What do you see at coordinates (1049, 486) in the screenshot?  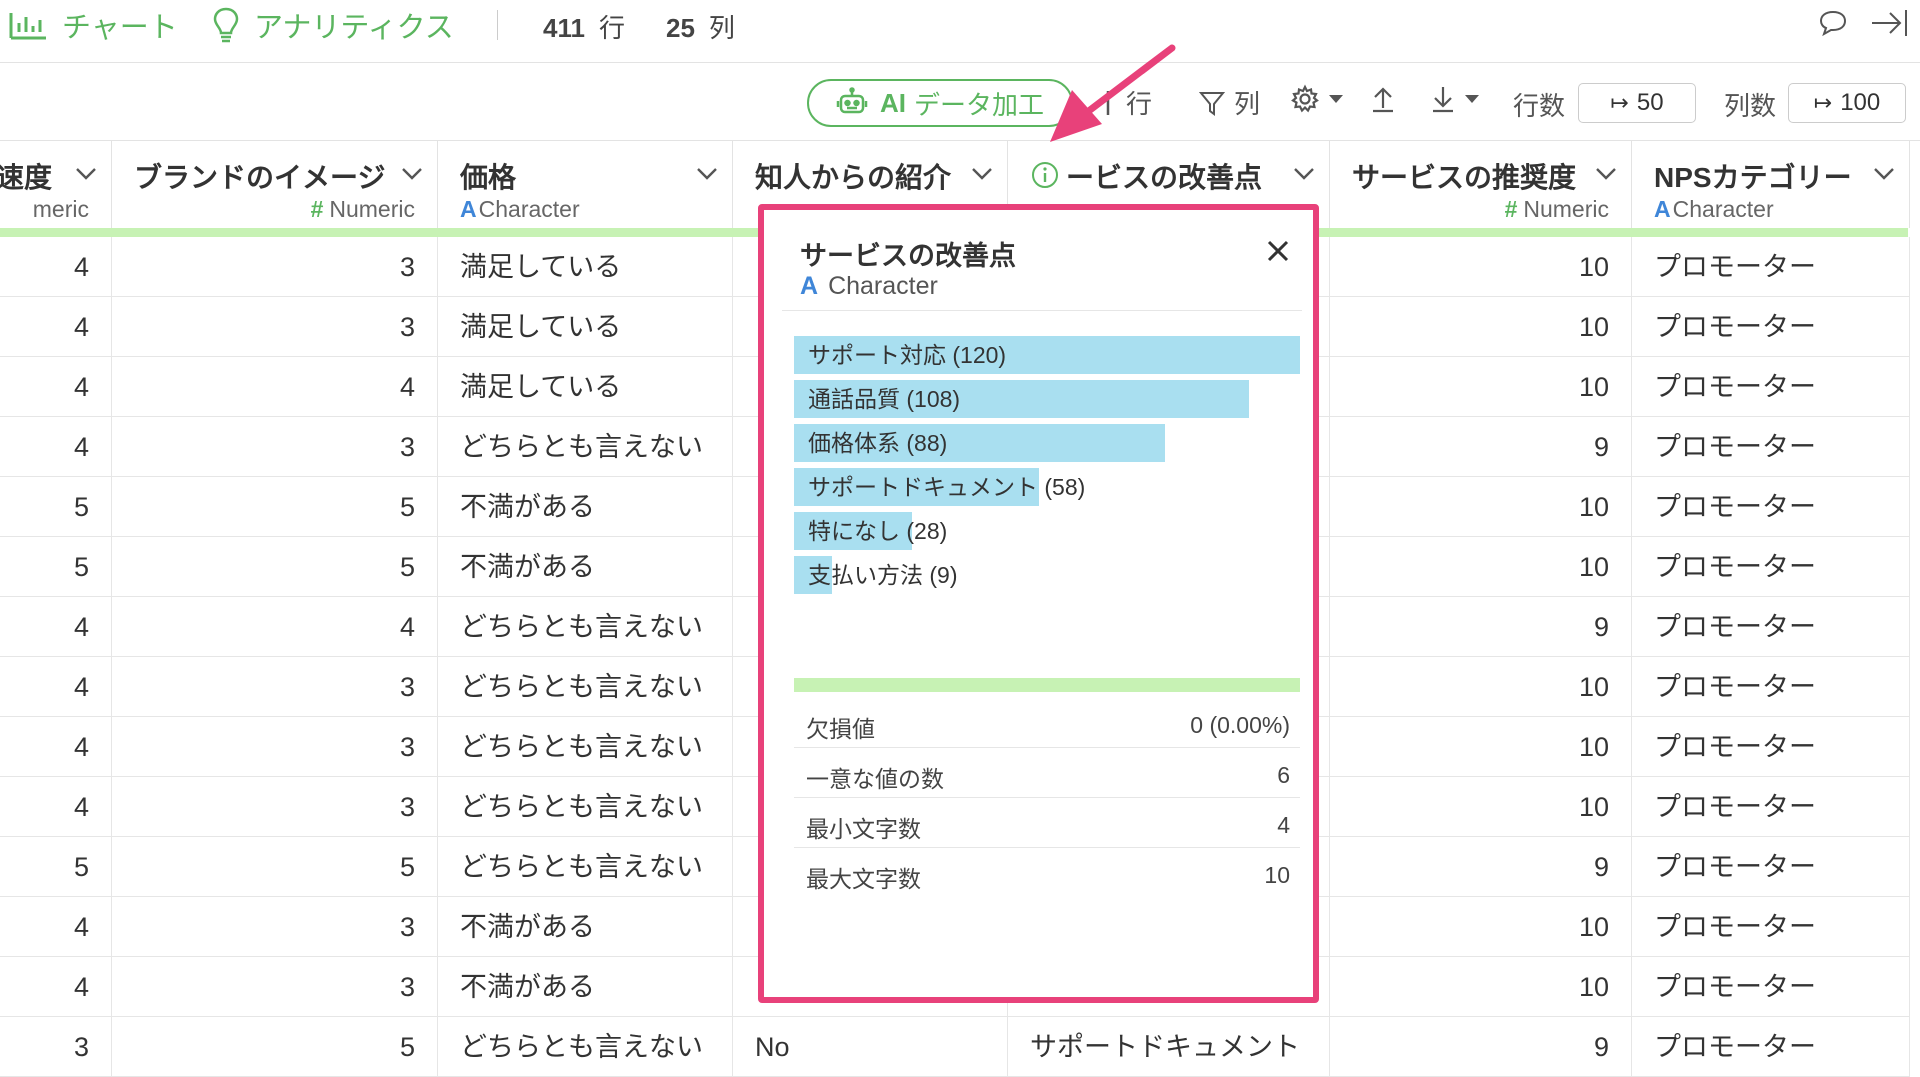 I see `distribution-bar-row: サポートドキュメント (58)` at bounding box center [1049, 486].